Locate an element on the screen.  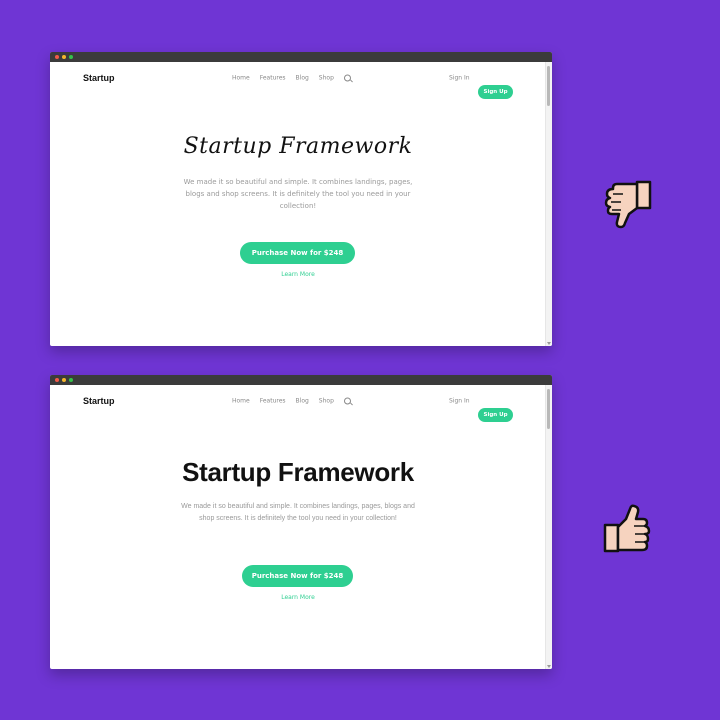
thumbs-down-icon is located at coordinates (628, 204).